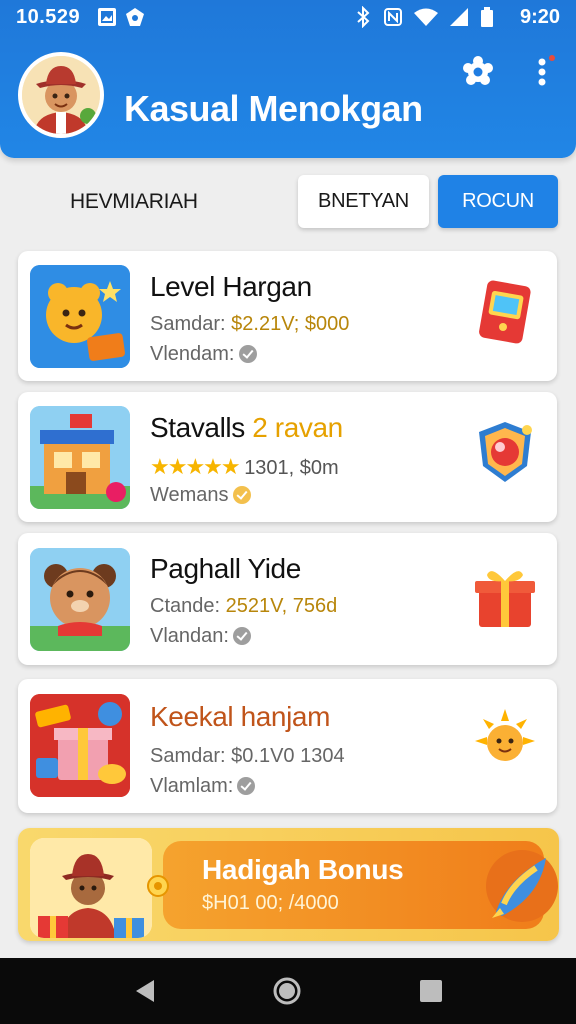 The height and width of the screenshot is (1024, 576). Describe the element at coordinates (426, 17) in the screenshot. I see `wifi-icon` at that location.